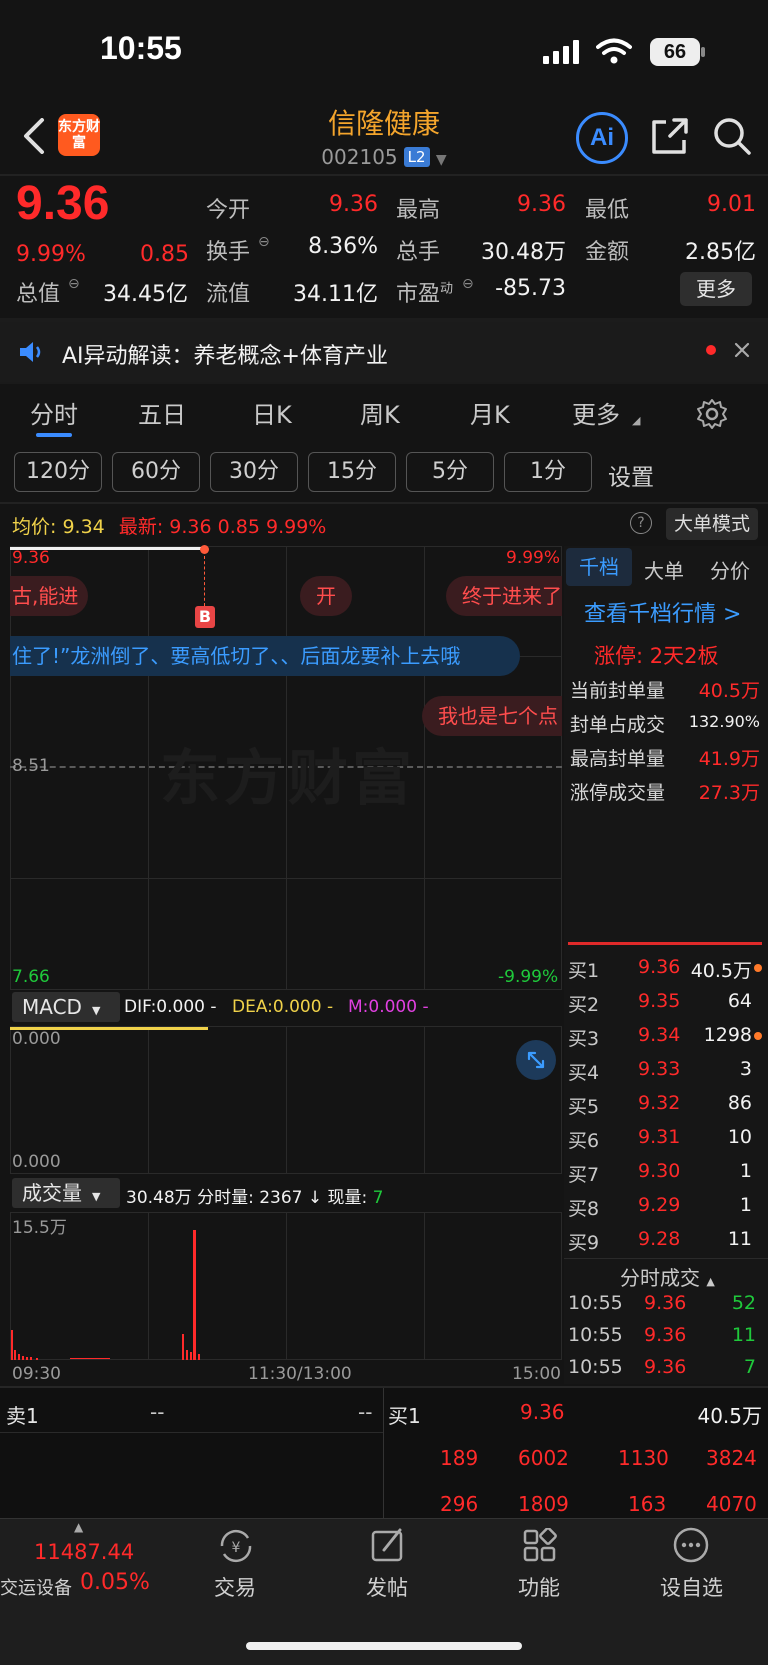  Describe the element at coordinates (418, 210) in the screenshot. I see `high-label: 最高` at that location.